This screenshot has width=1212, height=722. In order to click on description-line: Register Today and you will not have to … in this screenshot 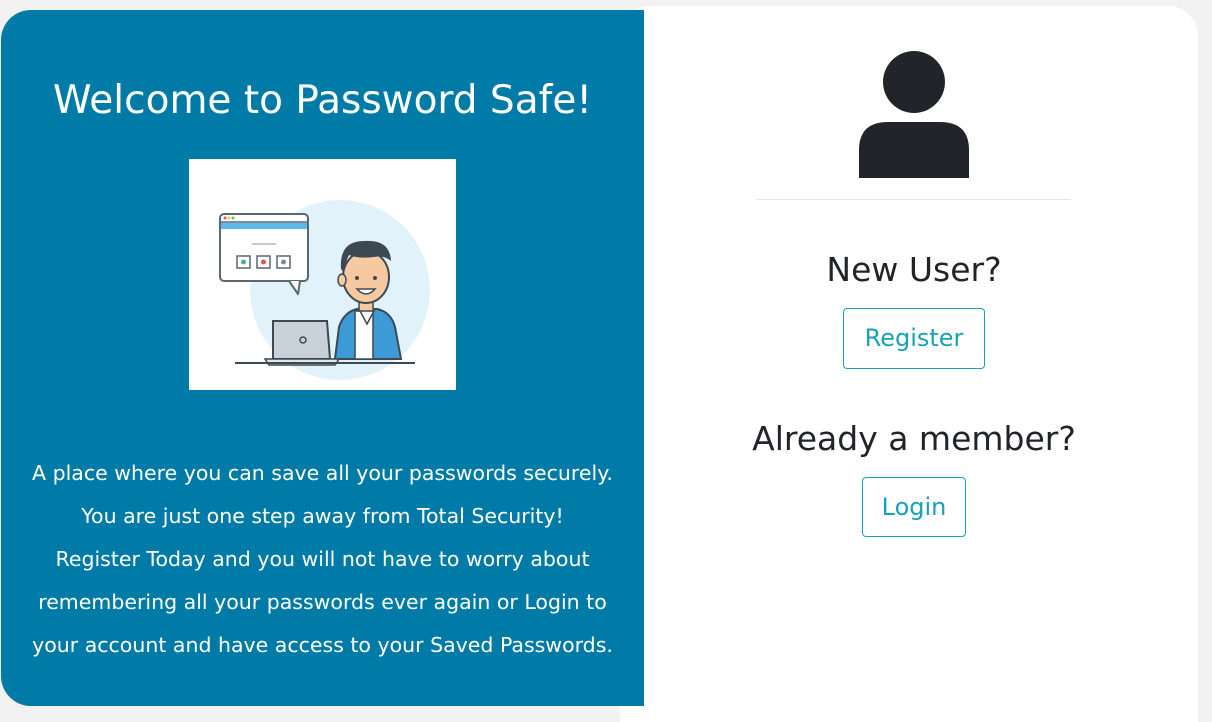, I will do `click(322, 559)`.